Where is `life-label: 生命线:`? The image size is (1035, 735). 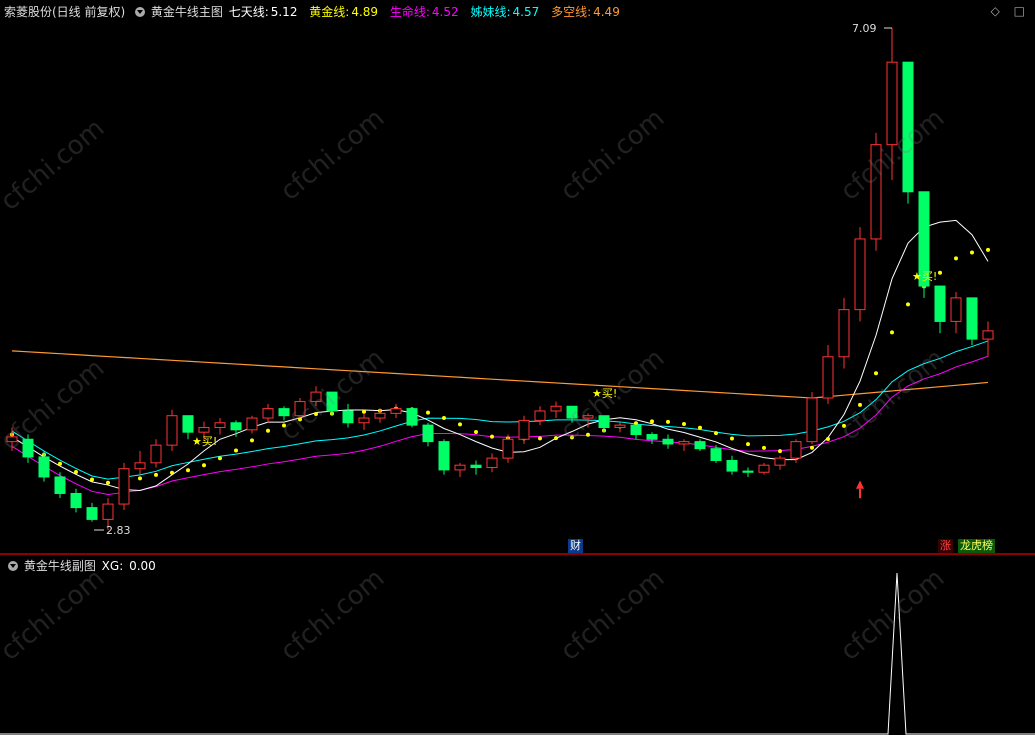 life-label: 生命线: is located at coordinates (409, 12).